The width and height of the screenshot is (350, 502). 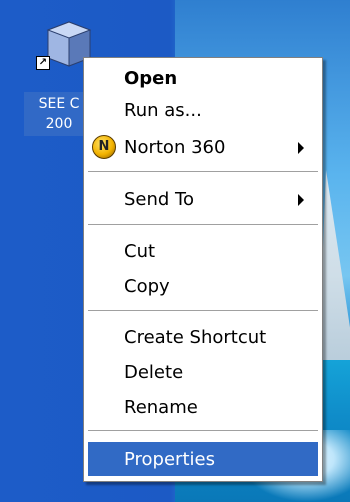 I want to click on norton-icon: N, so click(x=104, y=147).